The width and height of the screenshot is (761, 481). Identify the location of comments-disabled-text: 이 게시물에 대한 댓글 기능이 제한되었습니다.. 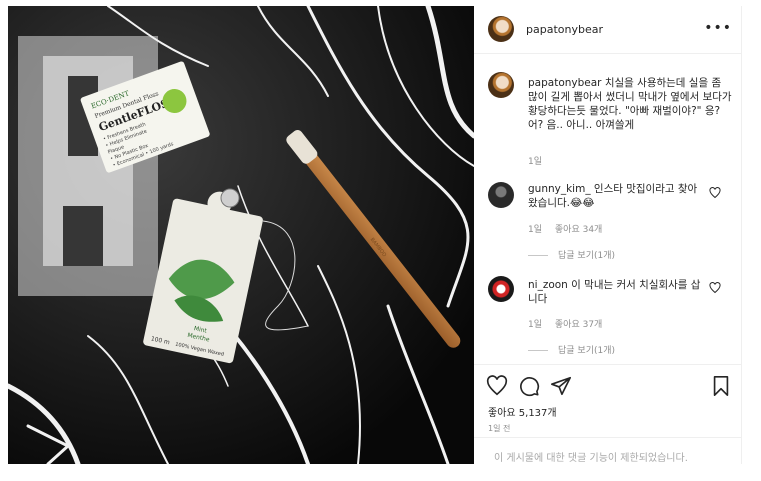
(591, 458).